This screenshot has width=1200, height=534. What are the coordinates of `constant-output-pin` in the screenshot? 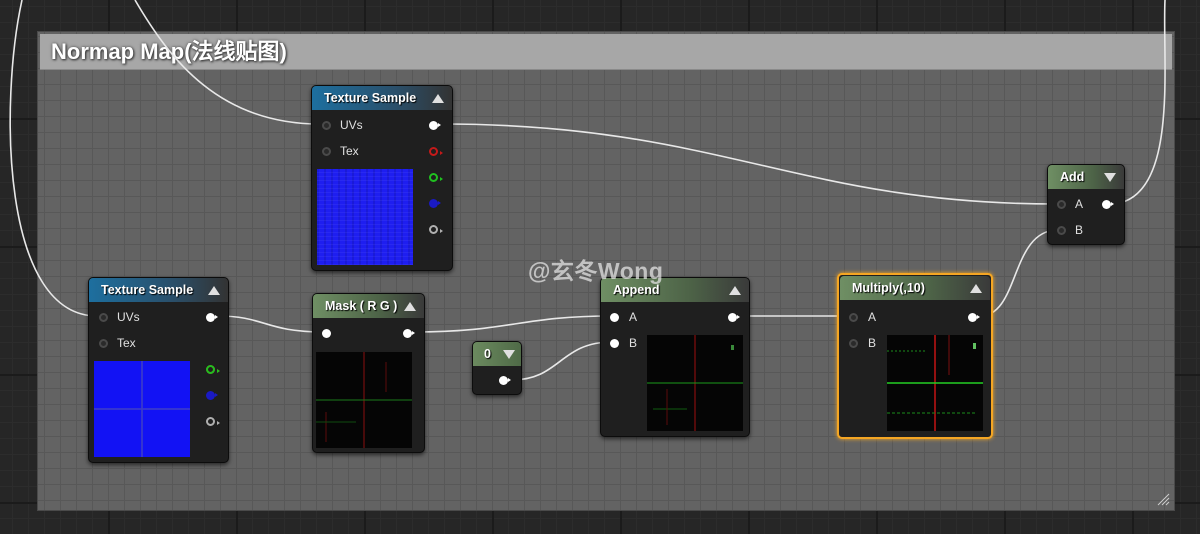 It's located at (505, 380).